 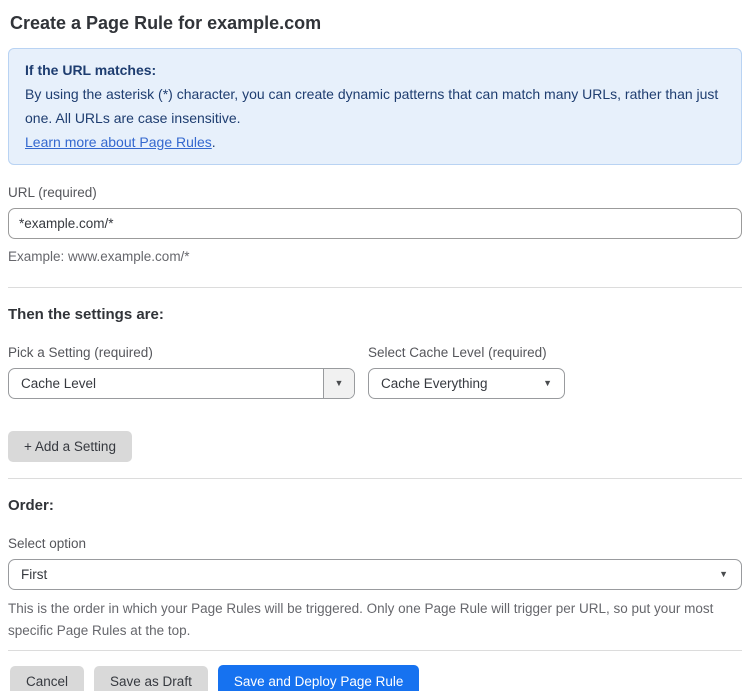 I want to click on cache-level-value: Cache Everything, so click(x=434, y=383).